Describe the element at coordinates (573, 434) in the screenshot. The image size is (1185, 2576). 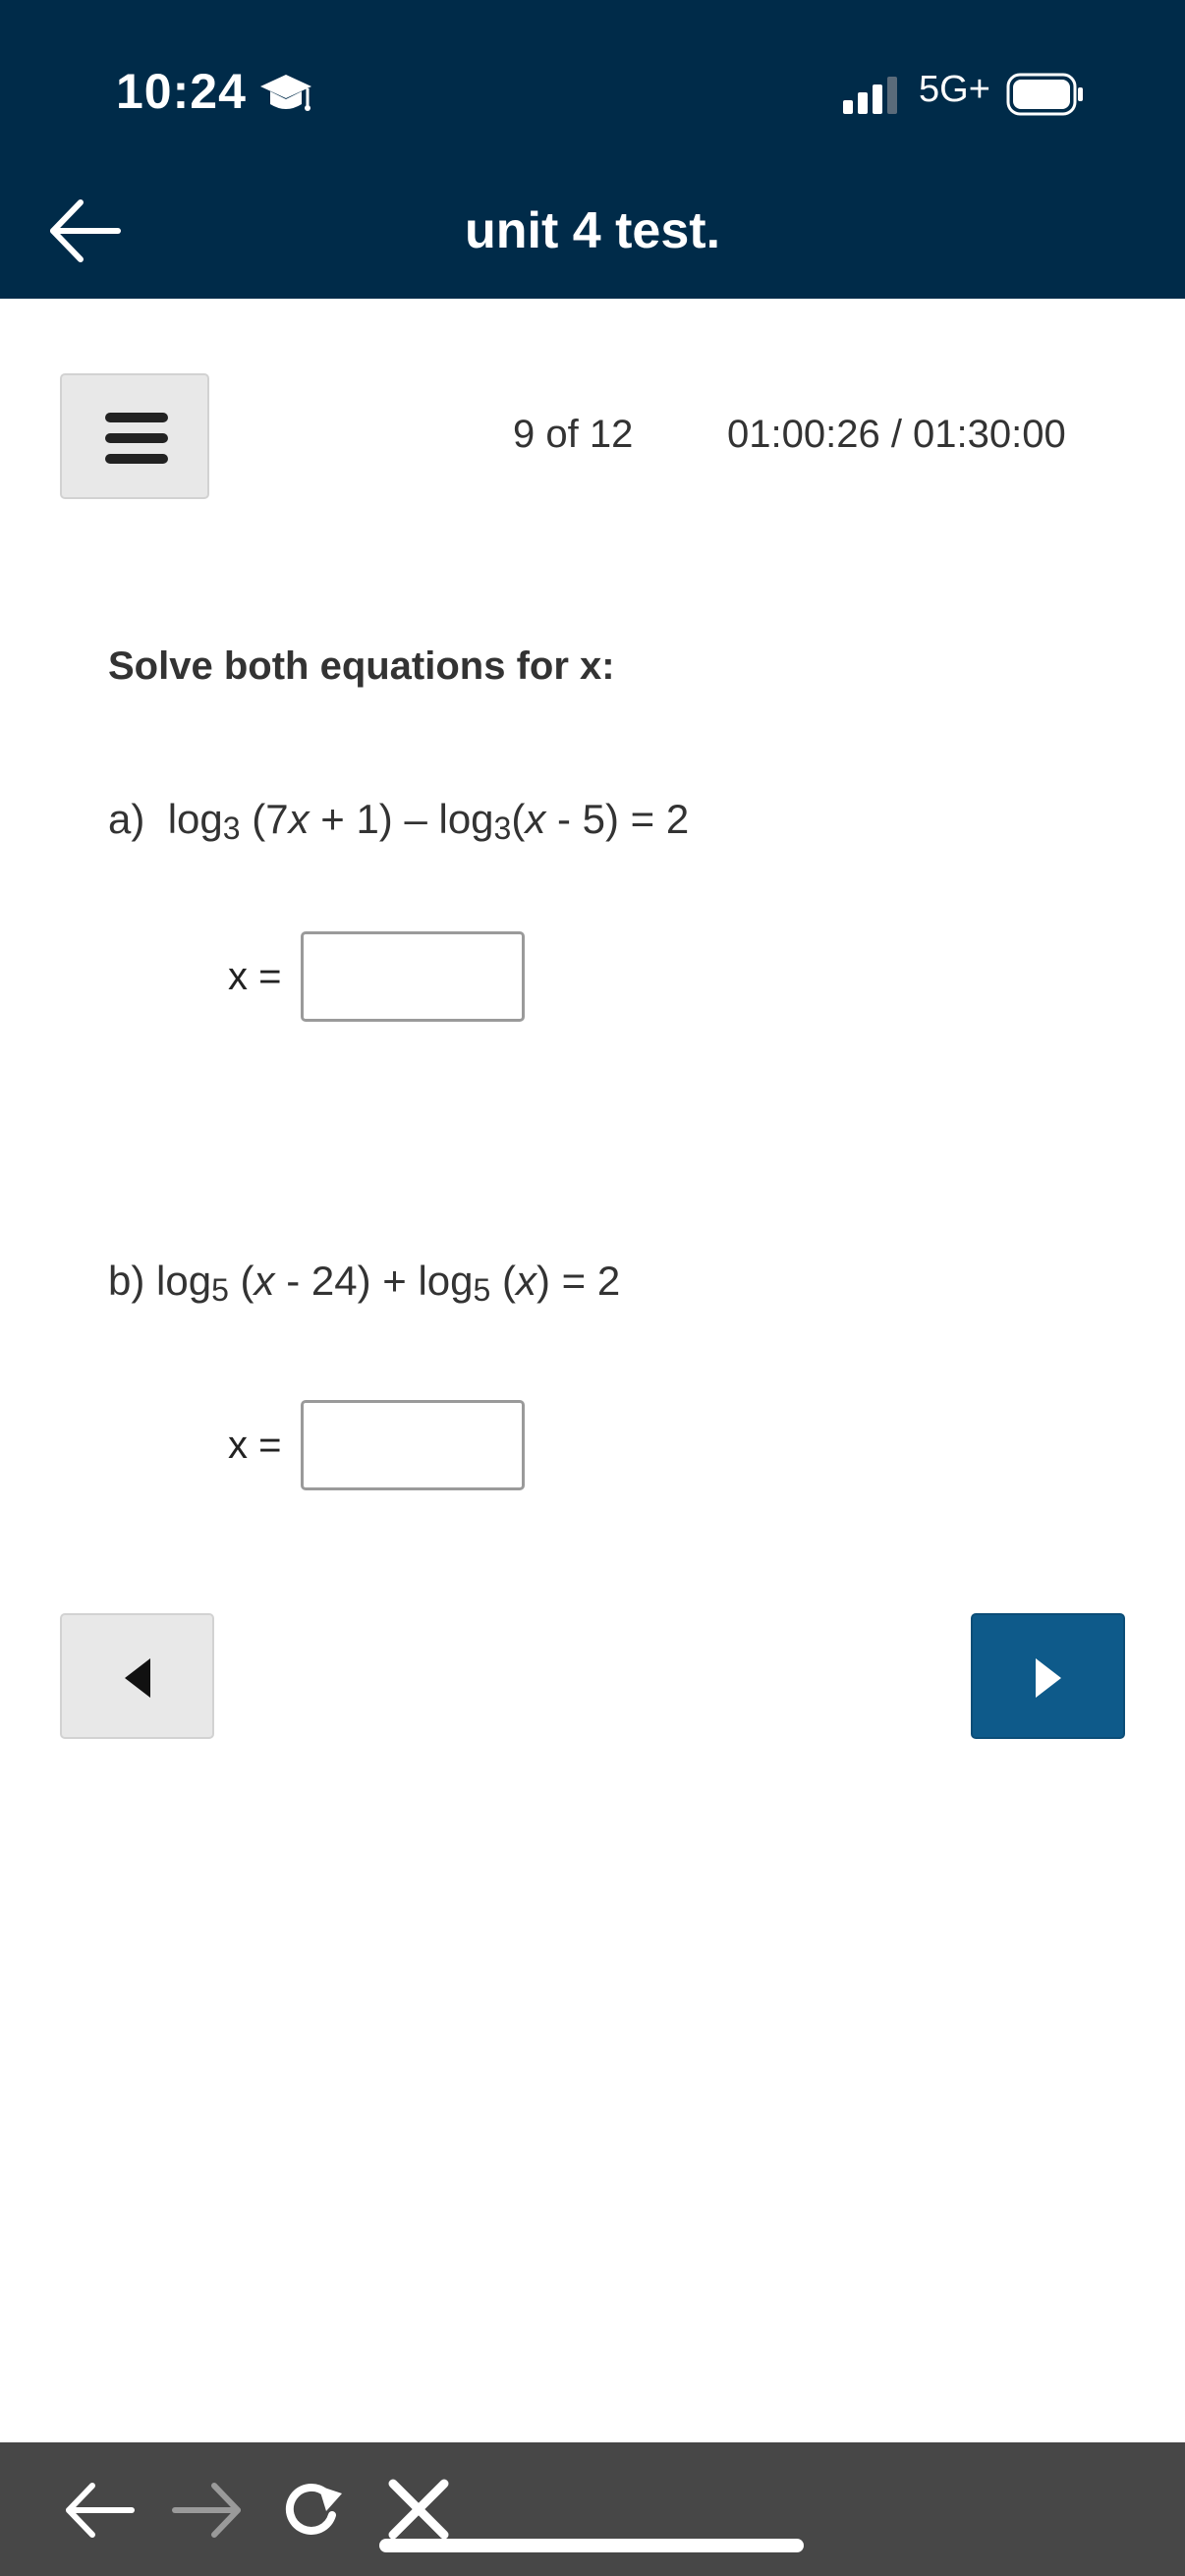
I see `question-counter: 9 of 12` at that location.